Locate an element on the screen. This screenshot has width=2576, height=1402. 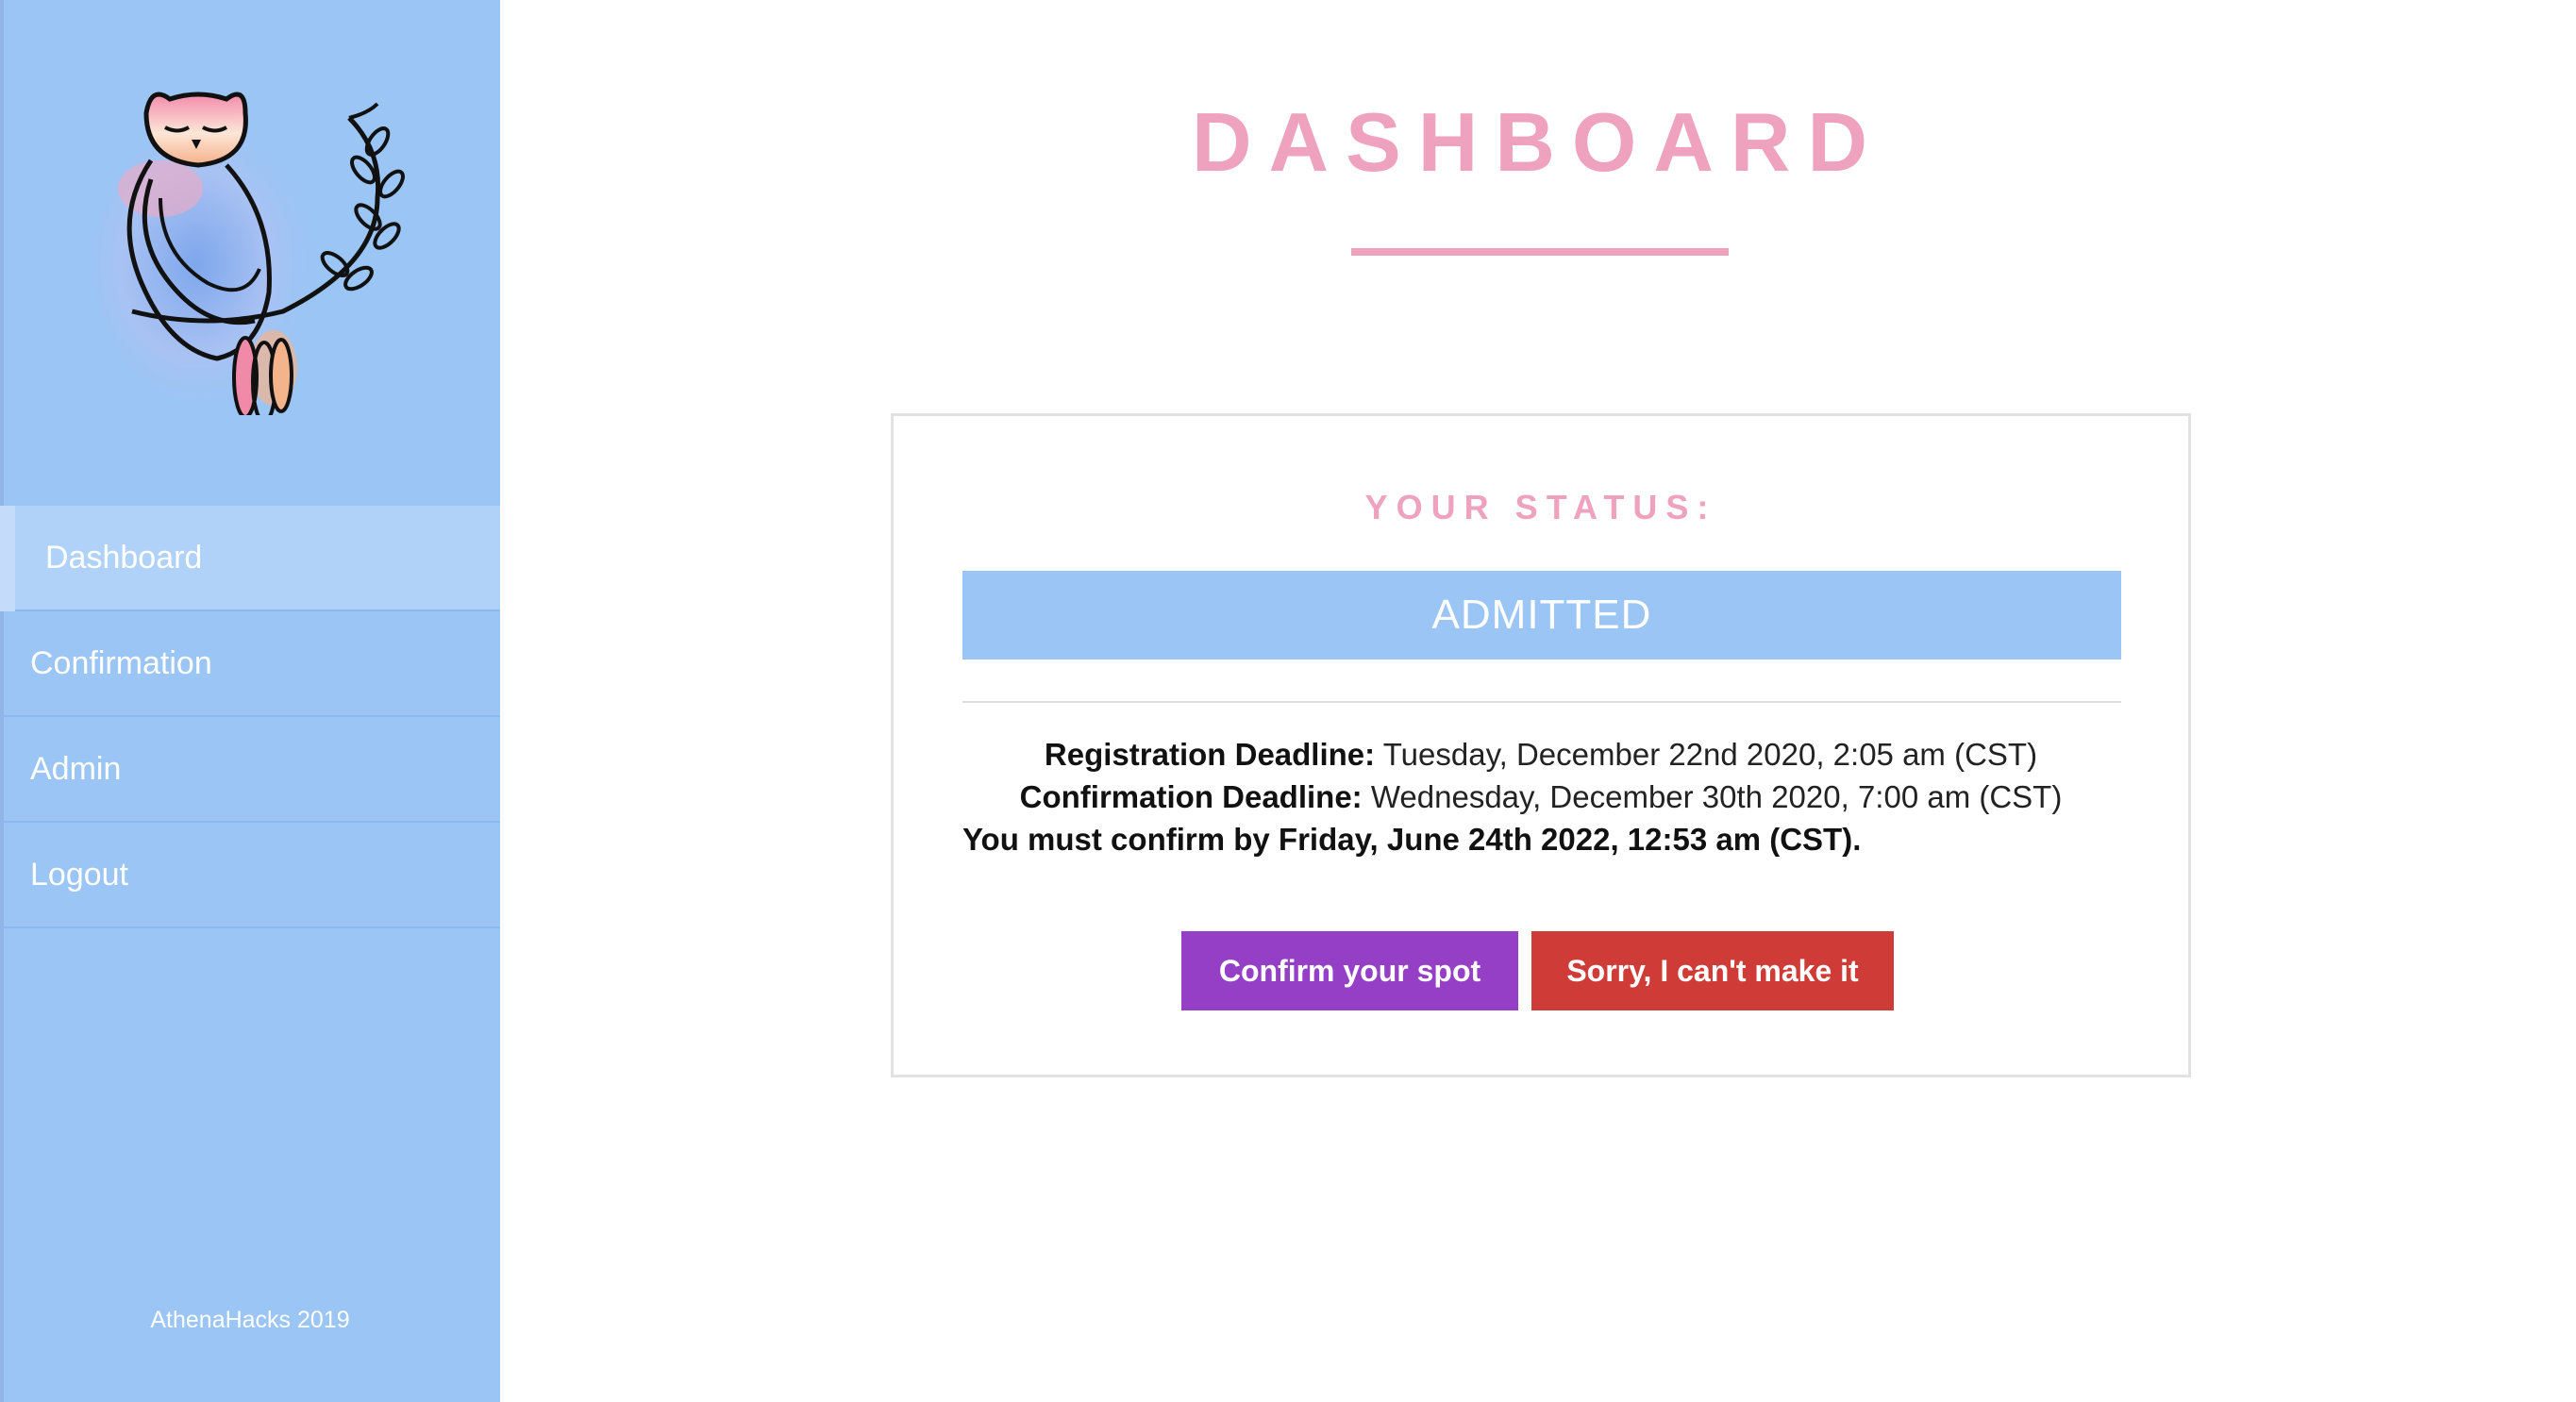
sidebar-item-label: Dashboard is located at coordinates (124, 557).